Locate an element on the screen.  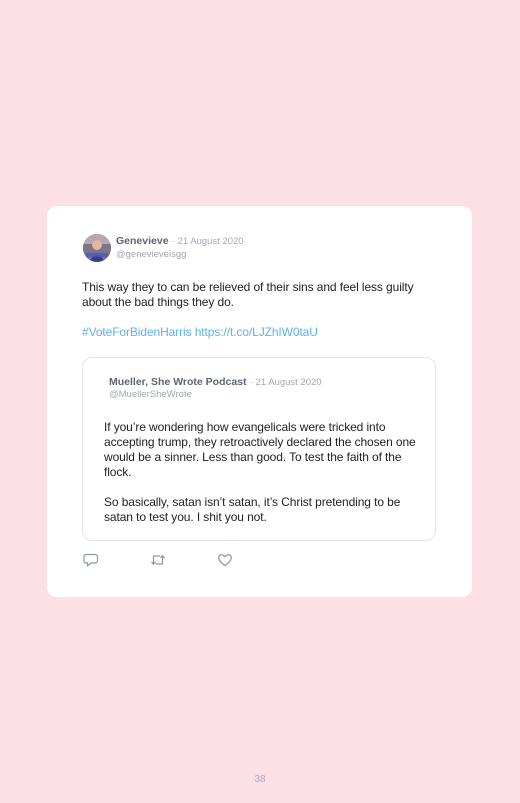
avatar-image is located at coordinates (97, 248).